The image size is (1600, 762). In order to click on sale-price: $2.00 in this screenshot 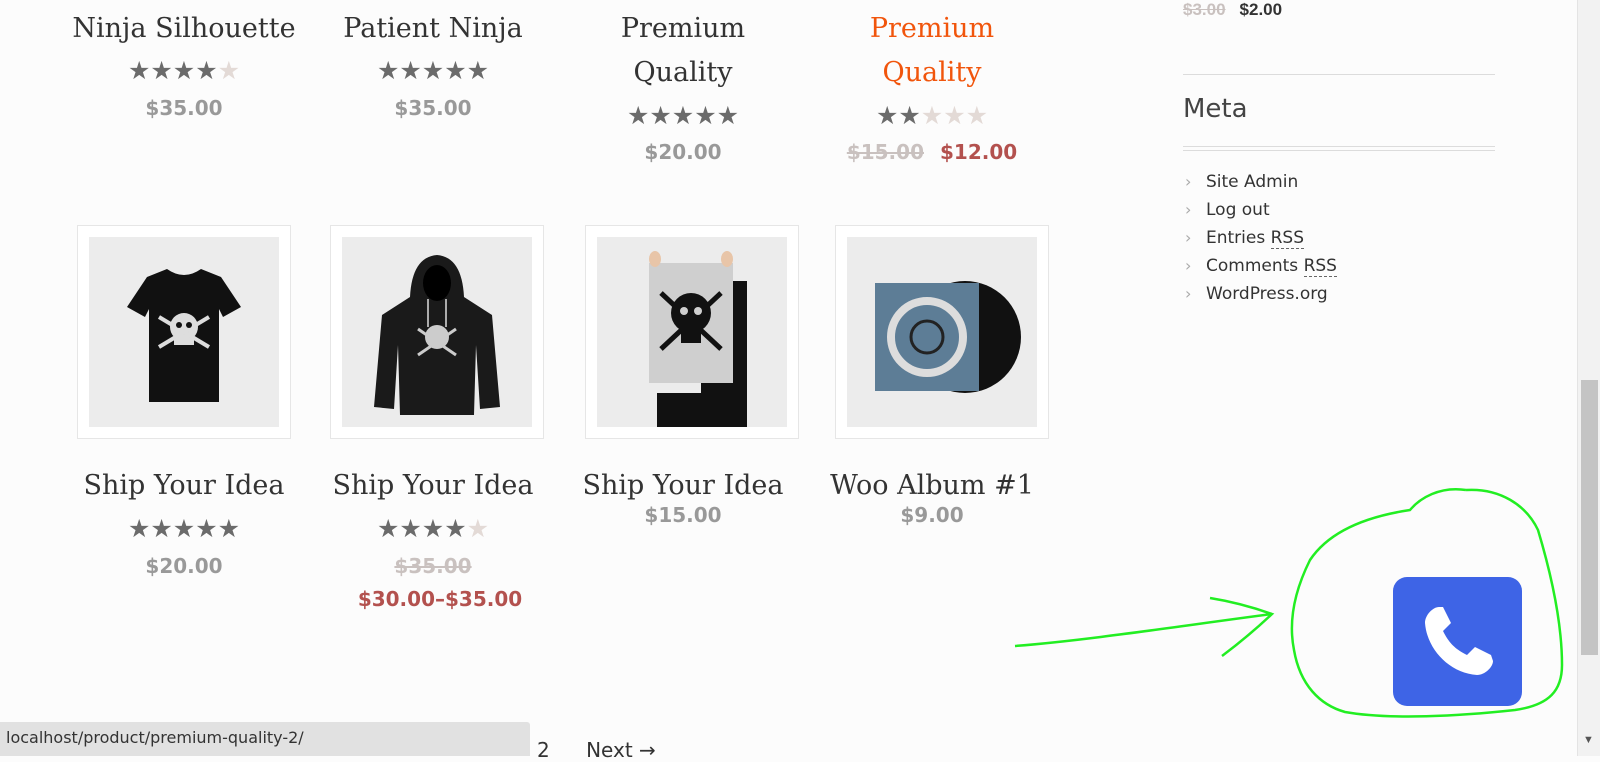, I will do `click(1261, 9)`.